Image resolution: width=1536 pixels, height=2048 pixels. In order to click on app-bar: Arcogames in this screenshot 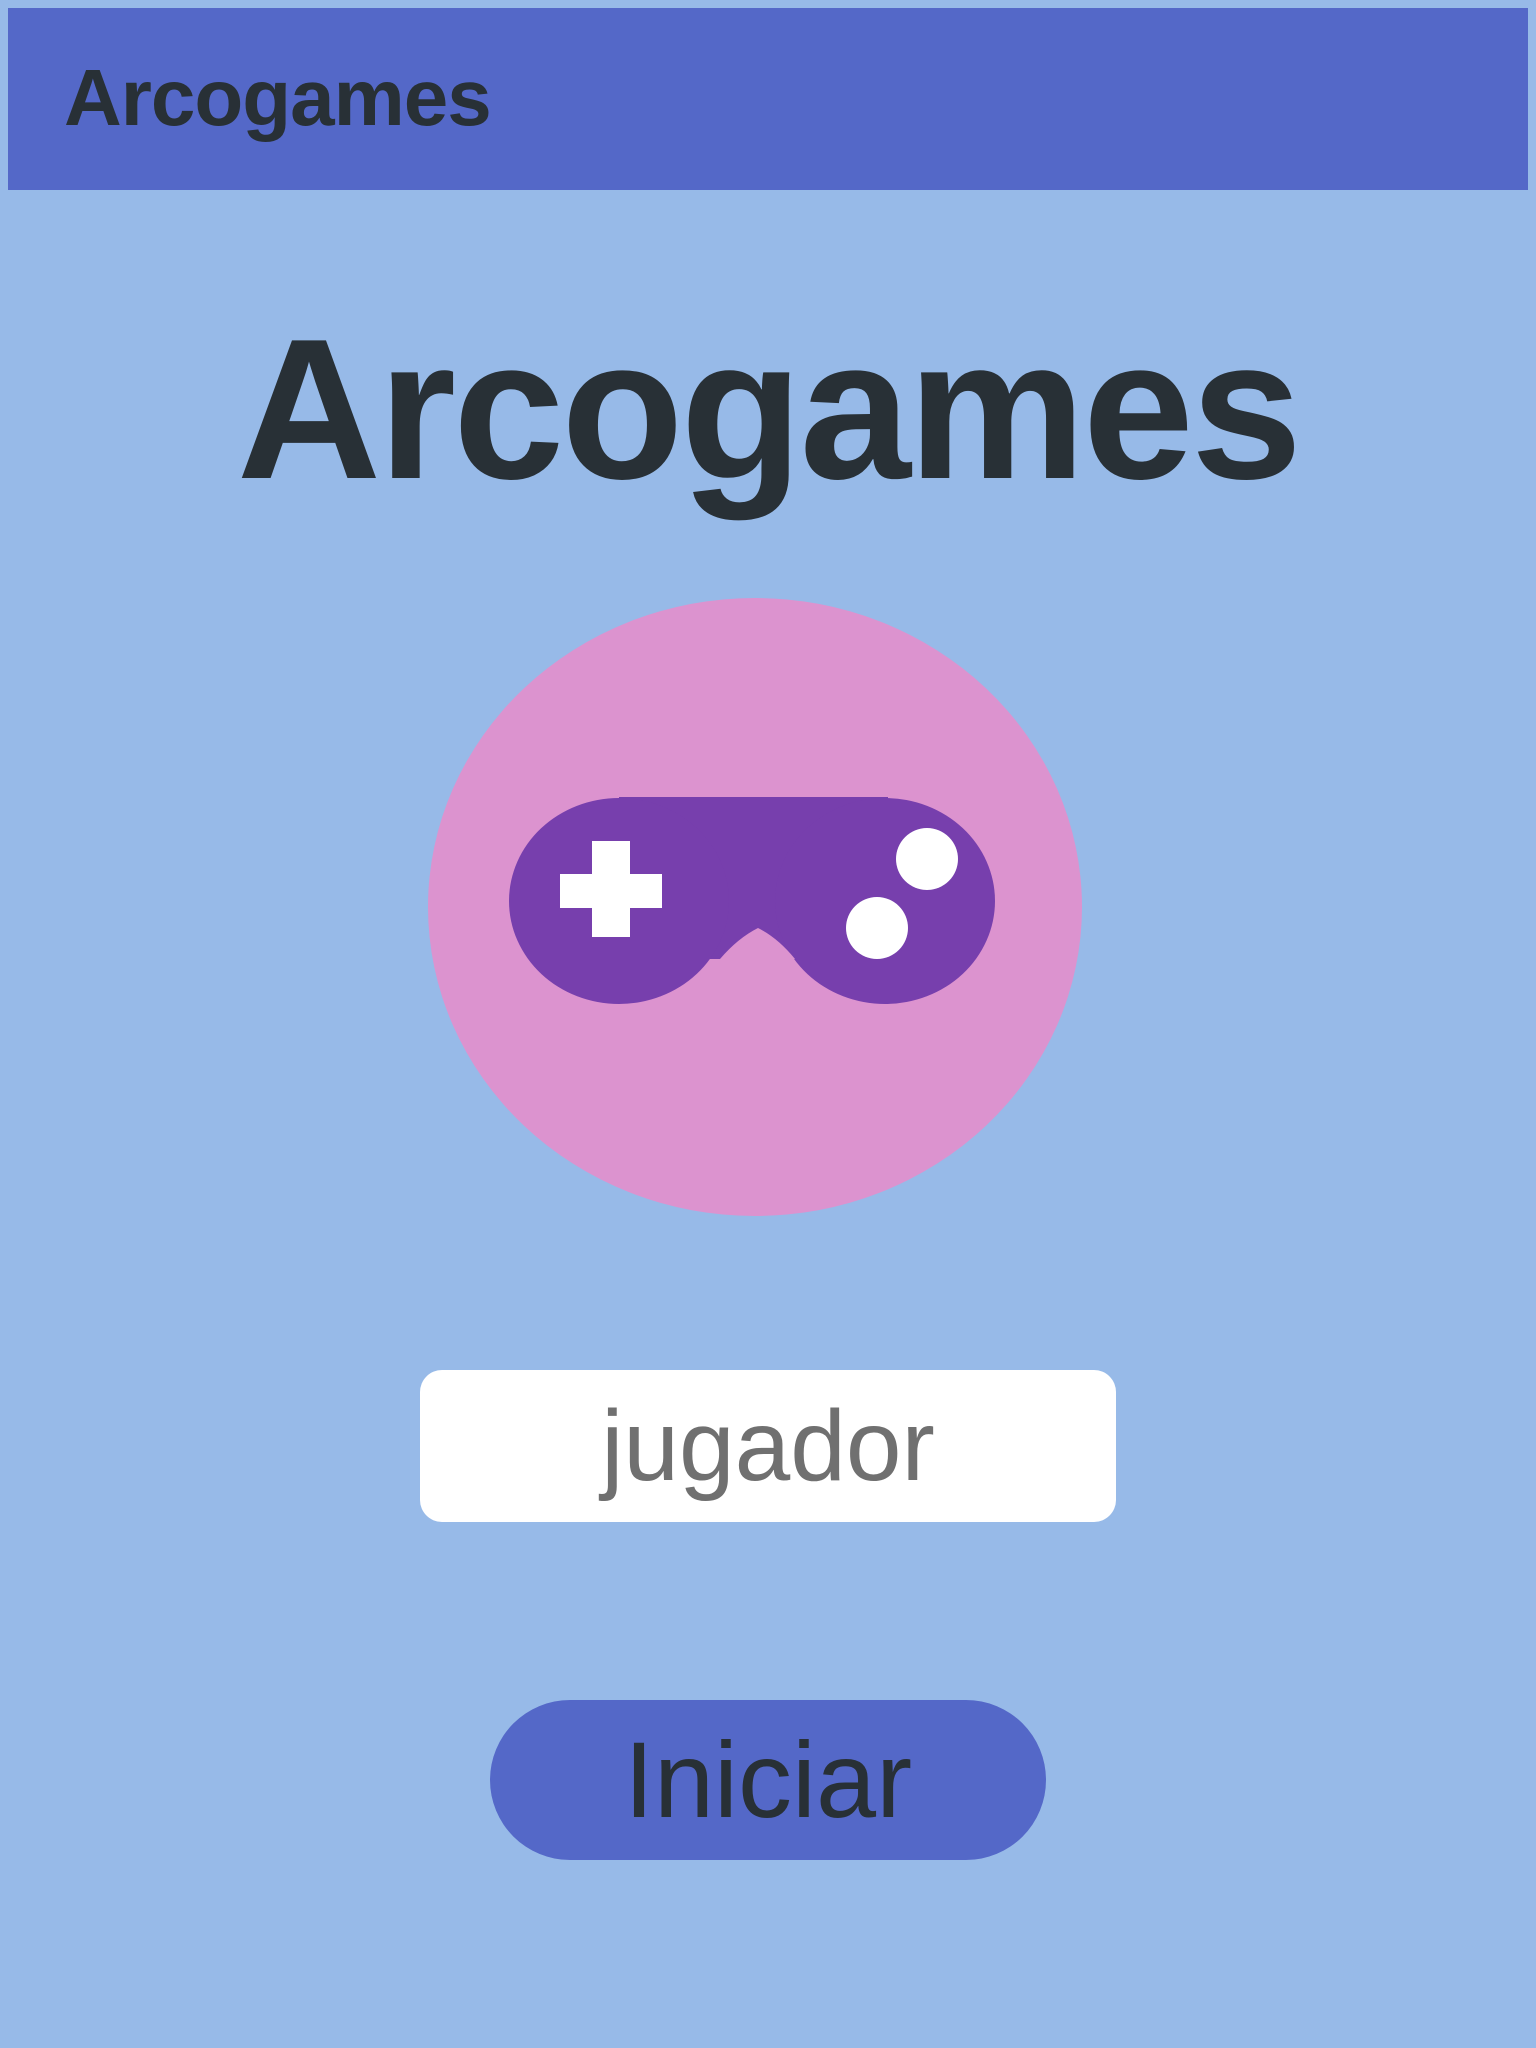, I will do `click(768, 99)`.